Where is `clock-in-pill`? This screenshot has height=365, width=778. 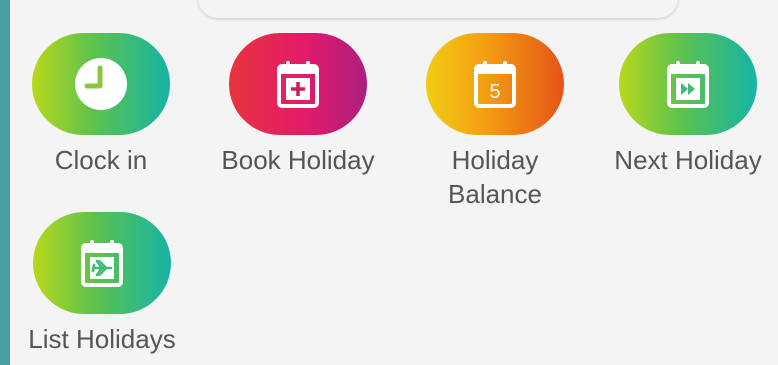
clock-in-pill is located at coordinates (101, 84).